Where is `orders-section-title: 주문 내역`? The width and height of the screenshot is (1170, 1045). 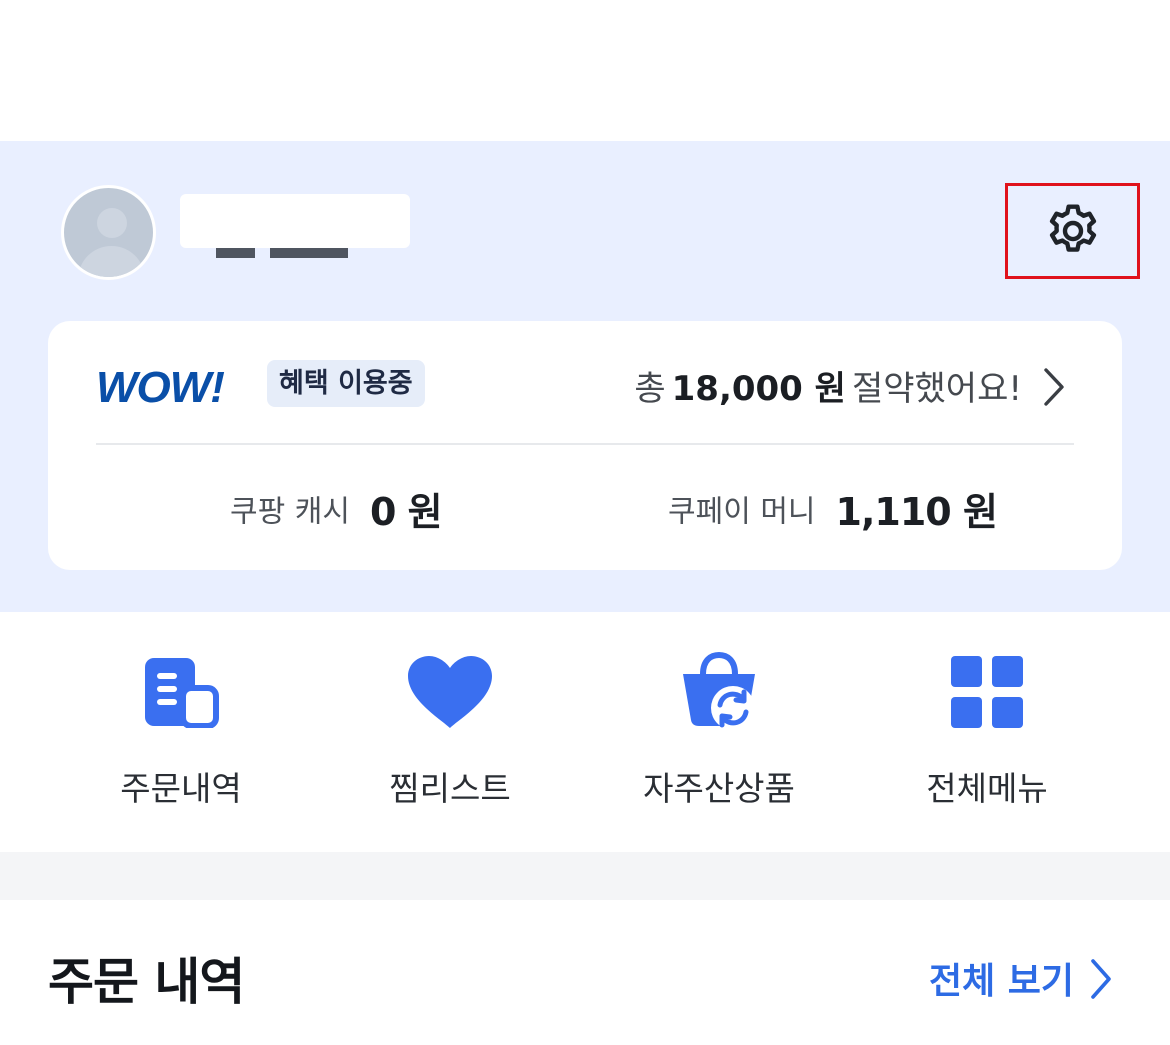
orders-section-title: 주문 내역 is located at coordinates (146, 982).